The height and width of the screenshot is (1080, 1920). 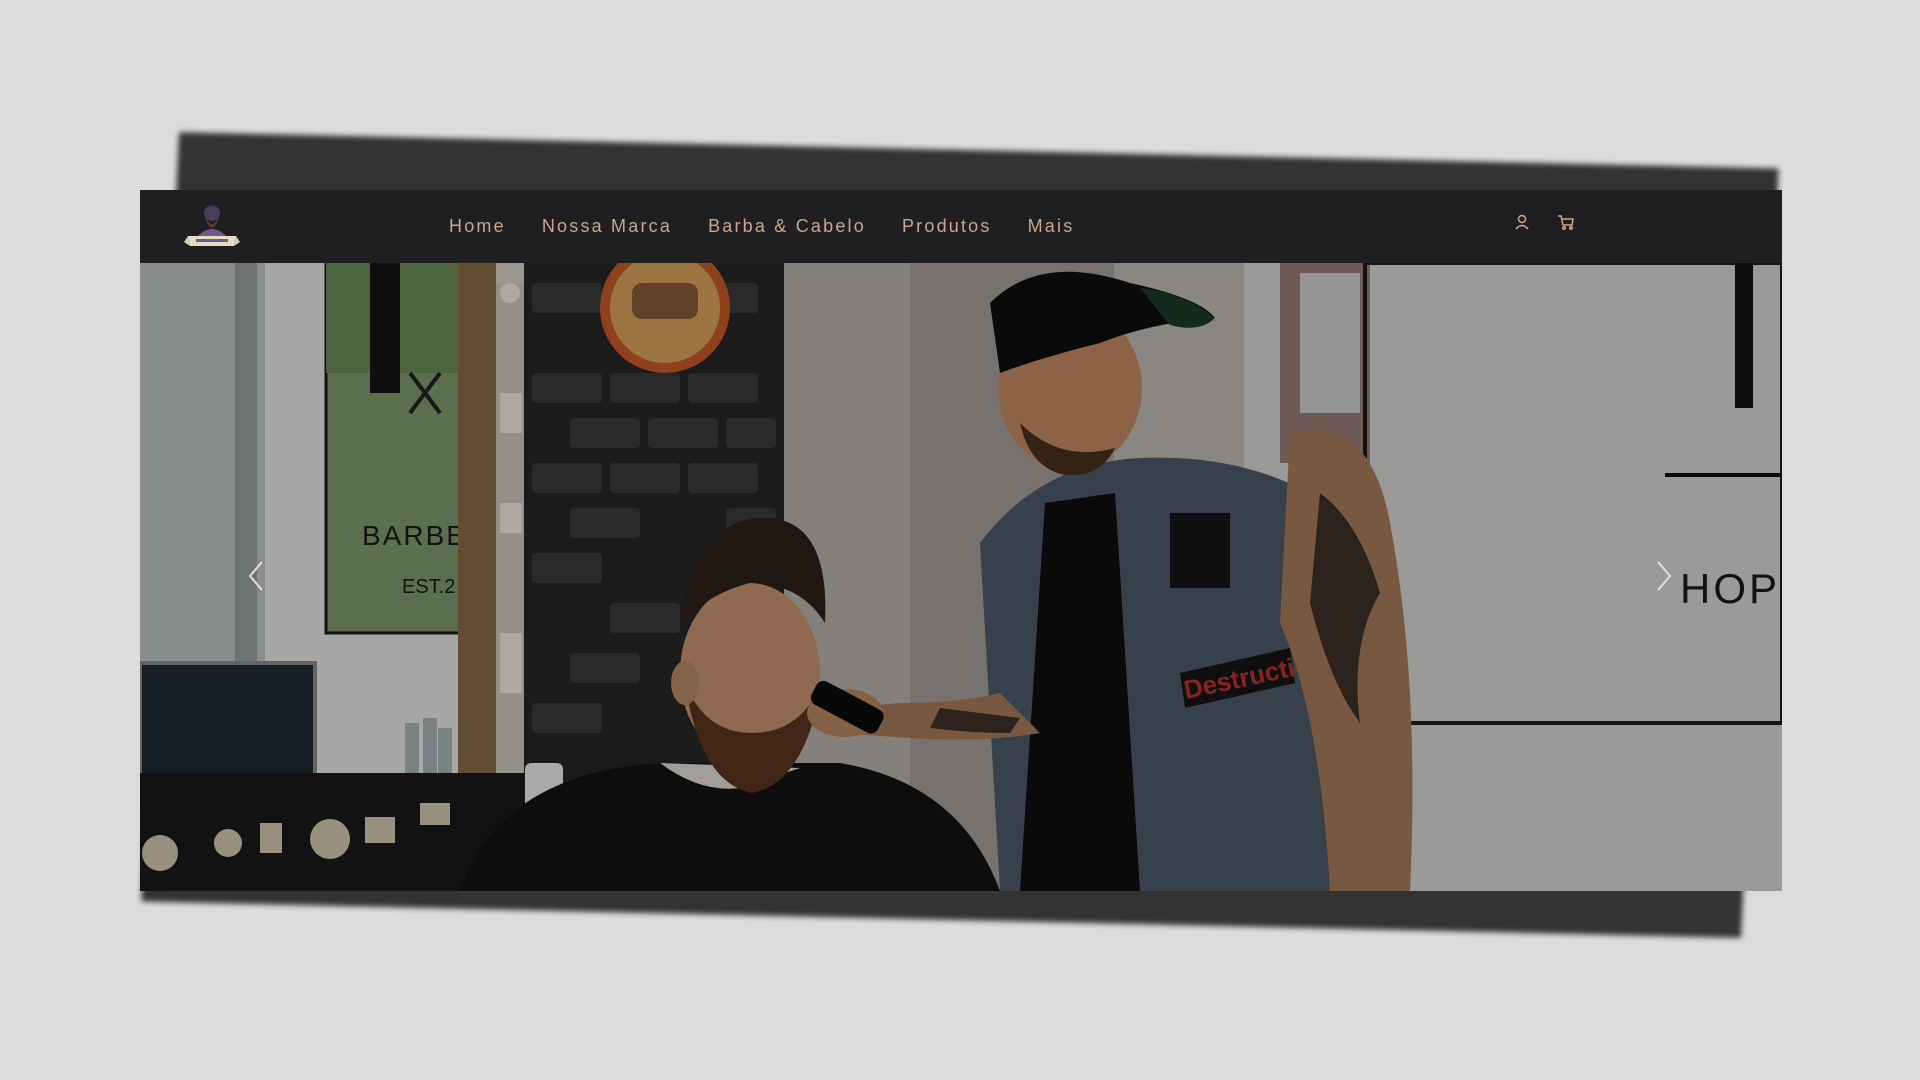 I want to click on nav-link-nossa-marca: Nossa Marca, so click(x=607, y=226).